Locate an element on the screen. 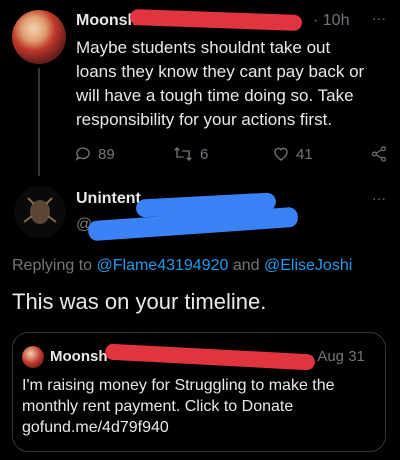  mention-link: @EliseJoshi is located at coordinates (308, 265).